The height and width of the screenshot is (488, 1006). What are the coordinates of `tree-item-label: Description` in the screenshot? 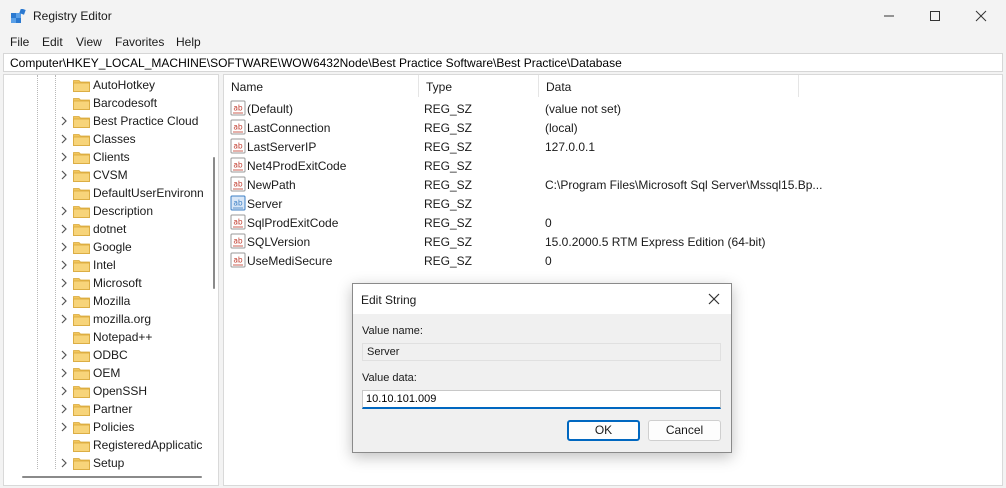 It's located at (123, 211).